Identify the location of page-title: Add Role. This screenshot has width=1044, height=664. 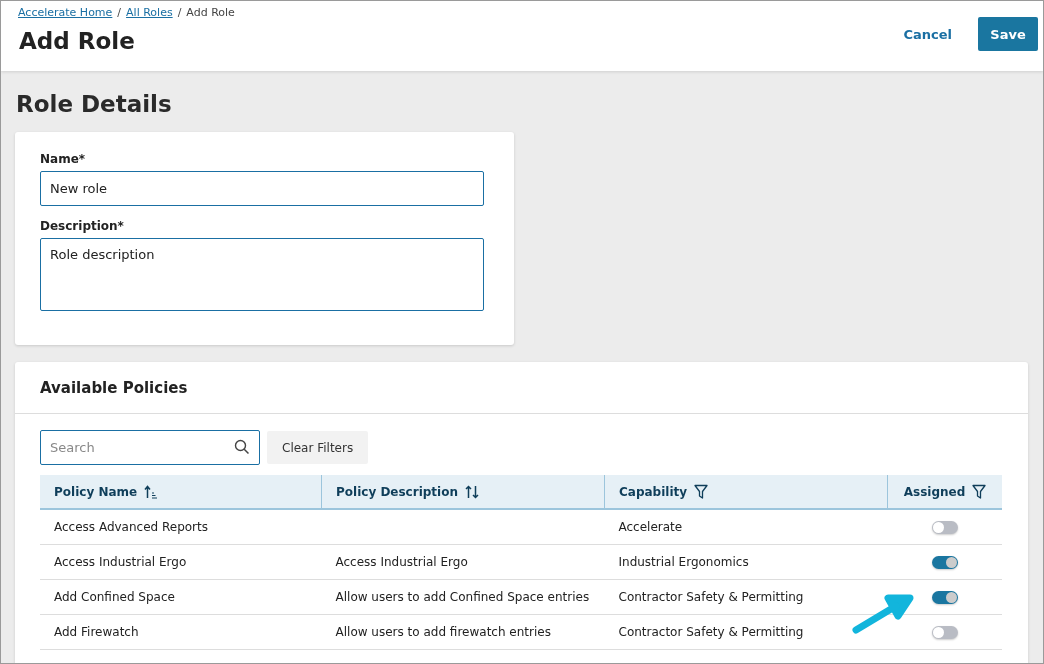
(77, 41).